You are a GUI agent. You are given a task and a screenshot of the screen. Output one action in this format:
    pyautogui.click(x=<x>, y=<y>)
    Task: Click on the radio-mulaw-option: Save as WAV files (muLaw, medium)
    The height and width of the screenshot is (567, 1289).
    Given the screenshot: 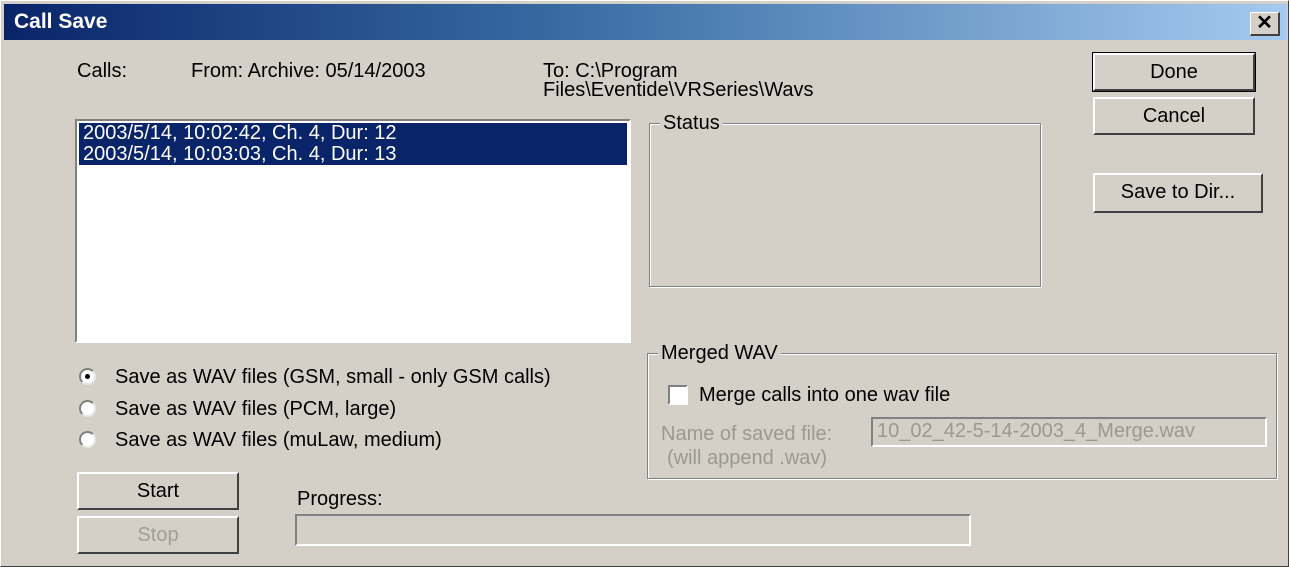 What is the action you would take?
    pyautogui.click(x=359, y=440)
    